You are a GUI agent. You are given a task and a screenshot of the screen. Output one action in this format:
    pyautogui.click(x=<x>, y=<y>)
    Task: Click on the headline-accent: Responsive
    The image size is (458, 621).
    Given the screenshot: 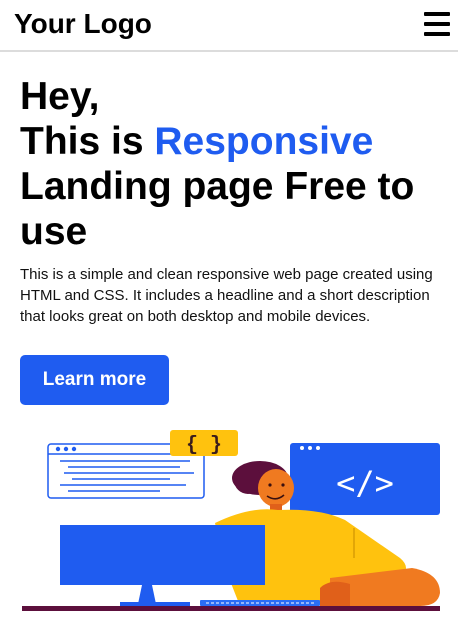 What is the action you would take?
    pyautogui.click(x=264, y=141)
    